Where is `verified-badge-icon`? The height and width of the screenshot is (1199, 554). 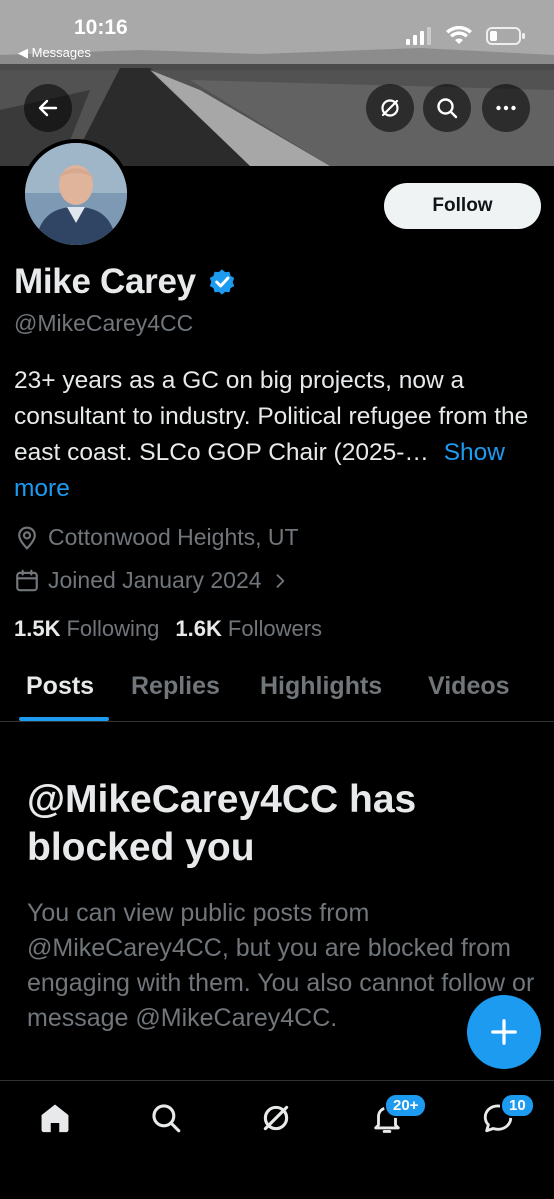
verified-badge-icon is located at coordinates (222, 282).